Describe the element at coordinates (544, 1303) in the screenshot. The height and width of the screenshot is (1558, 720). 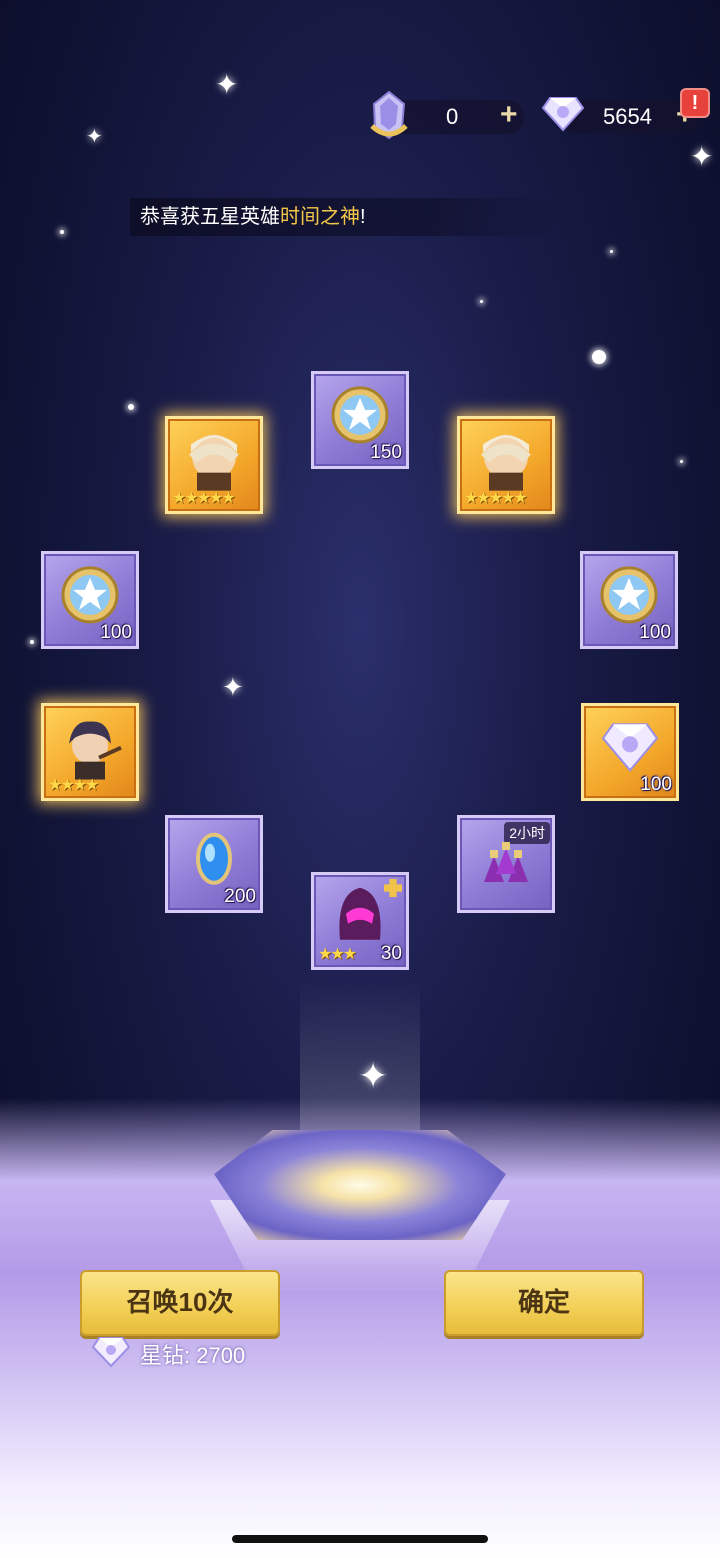
I see `confirm-button: 确定` at that location.